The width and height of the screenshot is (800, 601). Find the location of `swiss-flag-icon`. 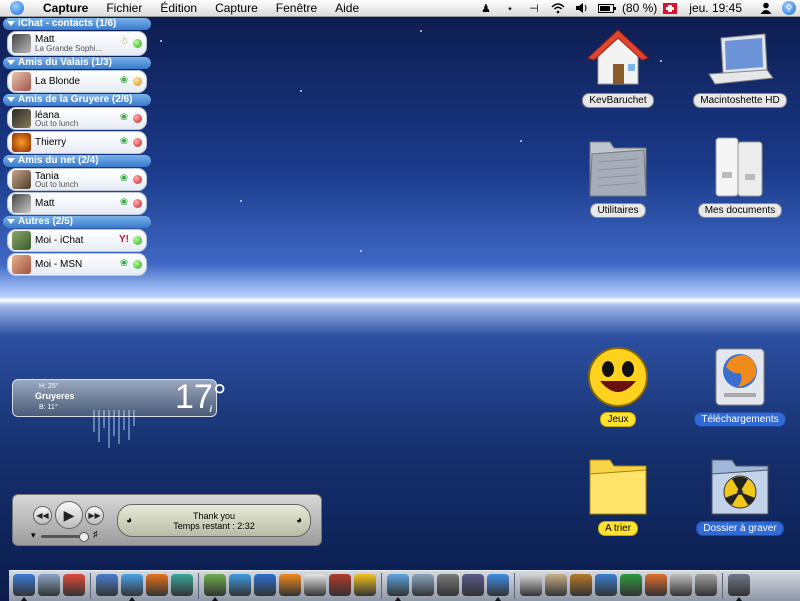

swiss-flag-icon is located at coordinates (670, 8).